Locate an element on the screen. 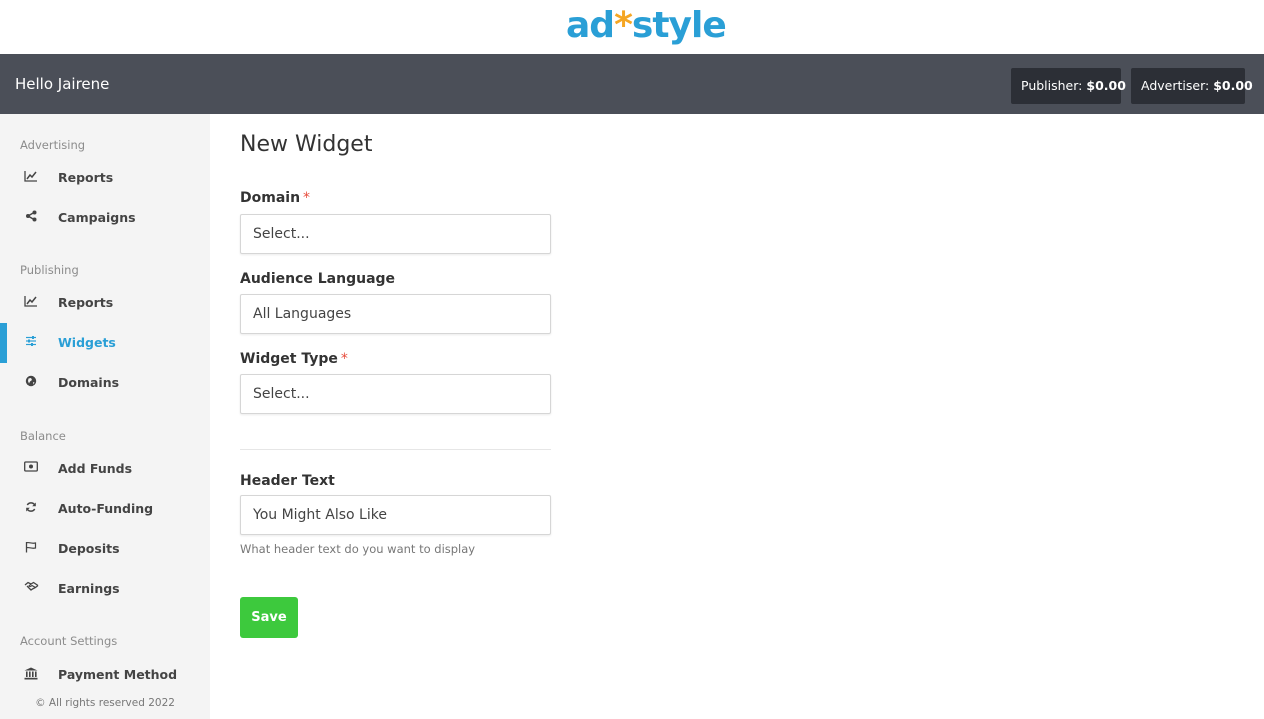 This screenshot has width=1264, height=719. sidebar-item-add-funds: Add Funds is located at coordinates (105, 469).